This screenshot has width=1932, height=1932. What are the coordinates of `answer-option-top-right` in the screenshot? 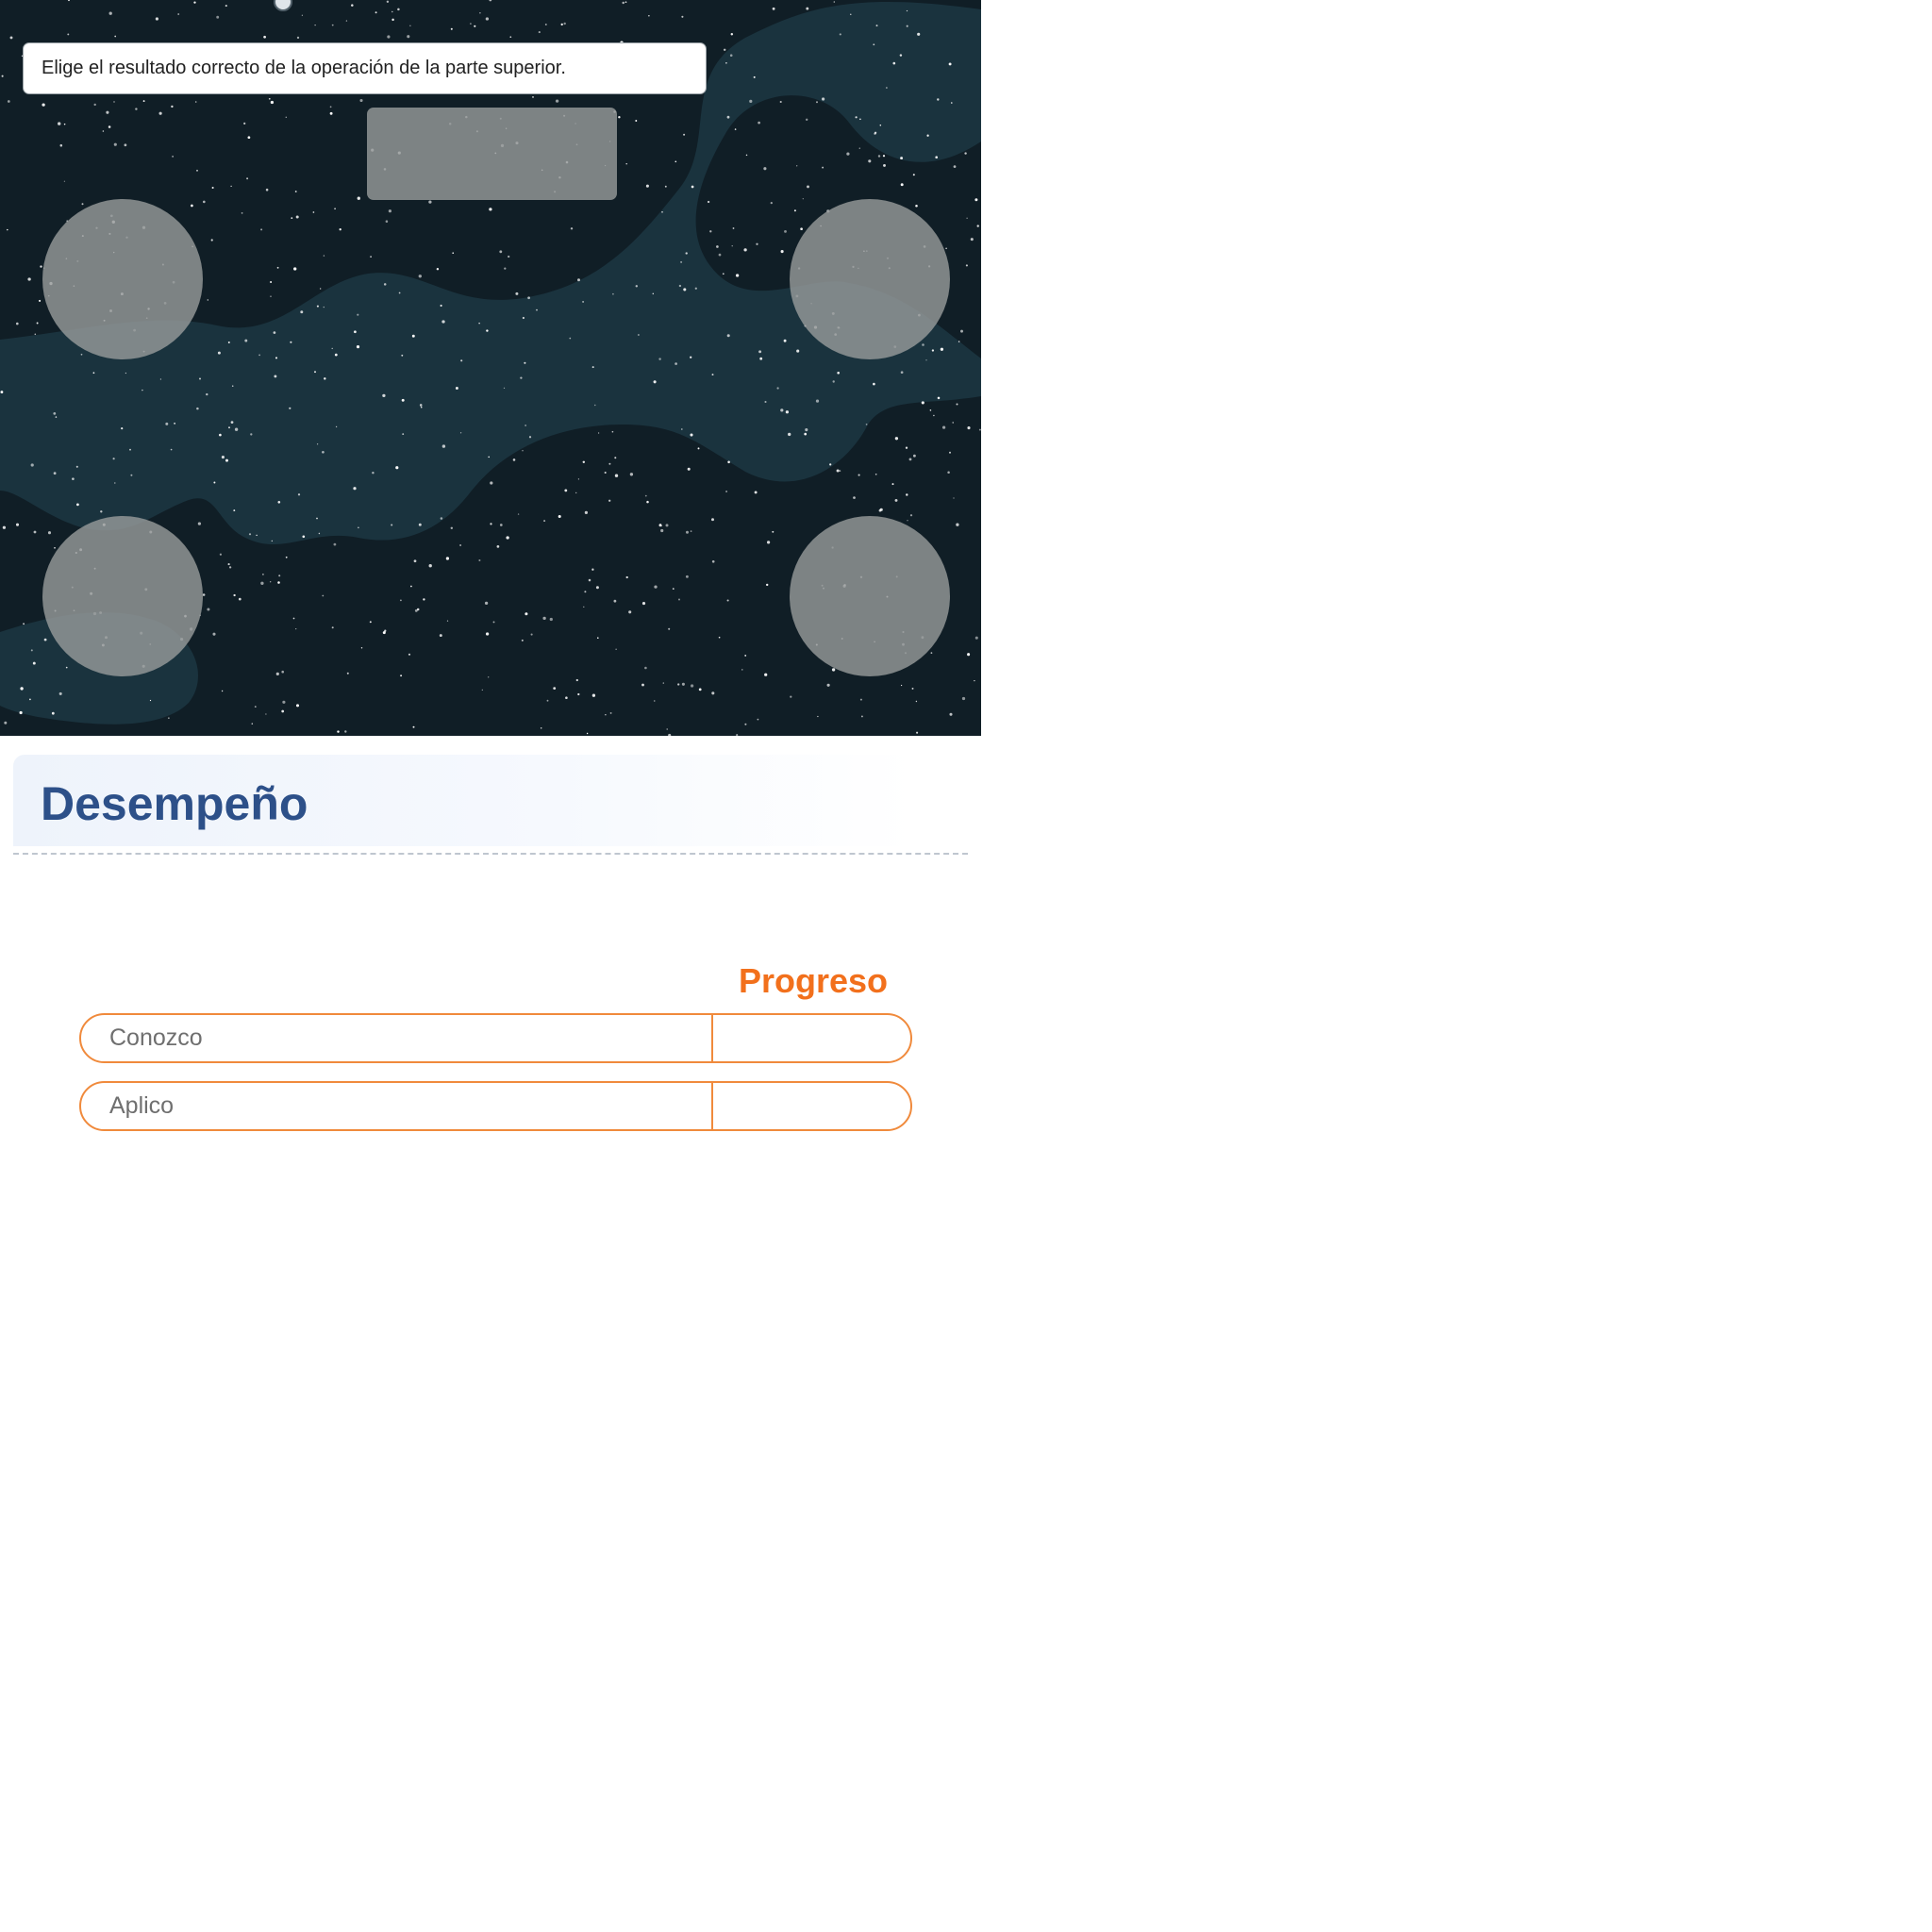 It's located at (870, 279).